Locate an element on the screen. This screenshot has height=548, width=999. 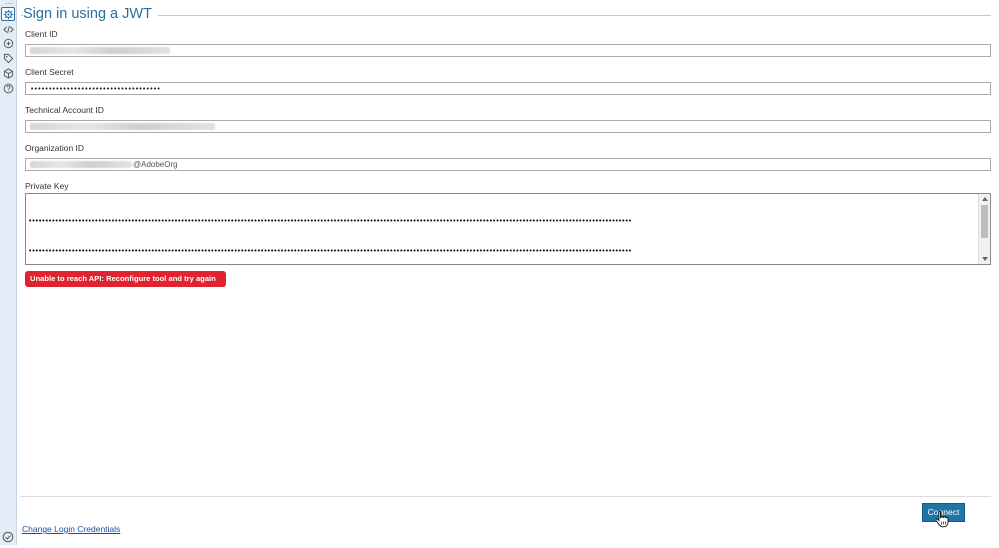
technical-account-id-input is located at coordinates (508, 126).